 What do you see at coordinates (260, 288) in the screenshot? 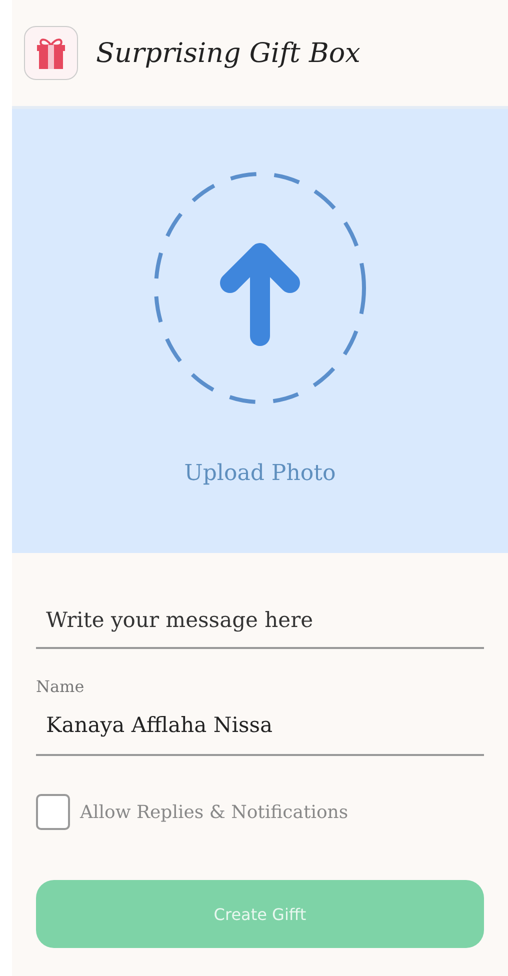
I see `upload-icon` at bounding box center [260, 288].